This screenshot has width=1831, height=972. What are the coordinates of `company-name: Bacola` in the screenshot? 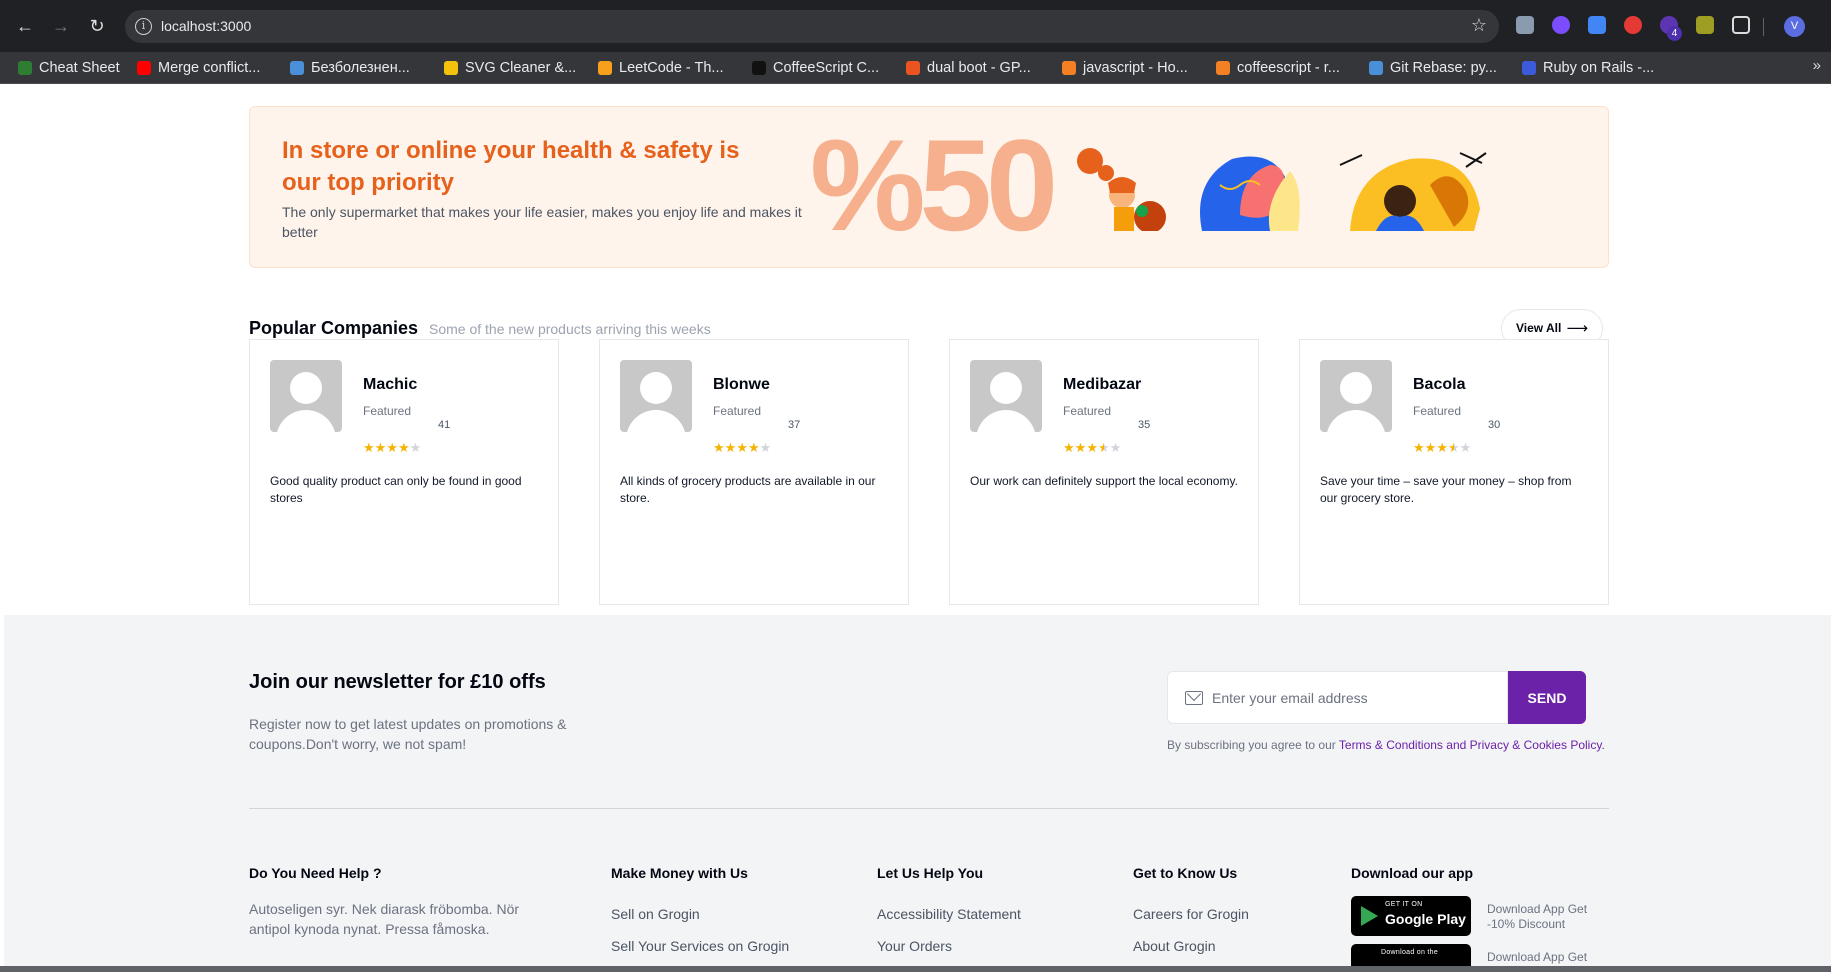 It's located at (1439, 385).